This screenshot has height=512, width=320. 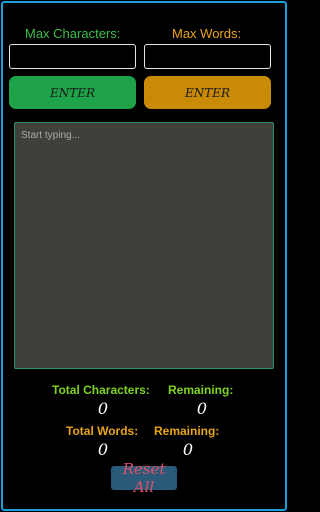 What do you see at coordinates (207, 33) in the screenshot?
I see `max-words-label: Max Words:` at bounding box center [207, 33].